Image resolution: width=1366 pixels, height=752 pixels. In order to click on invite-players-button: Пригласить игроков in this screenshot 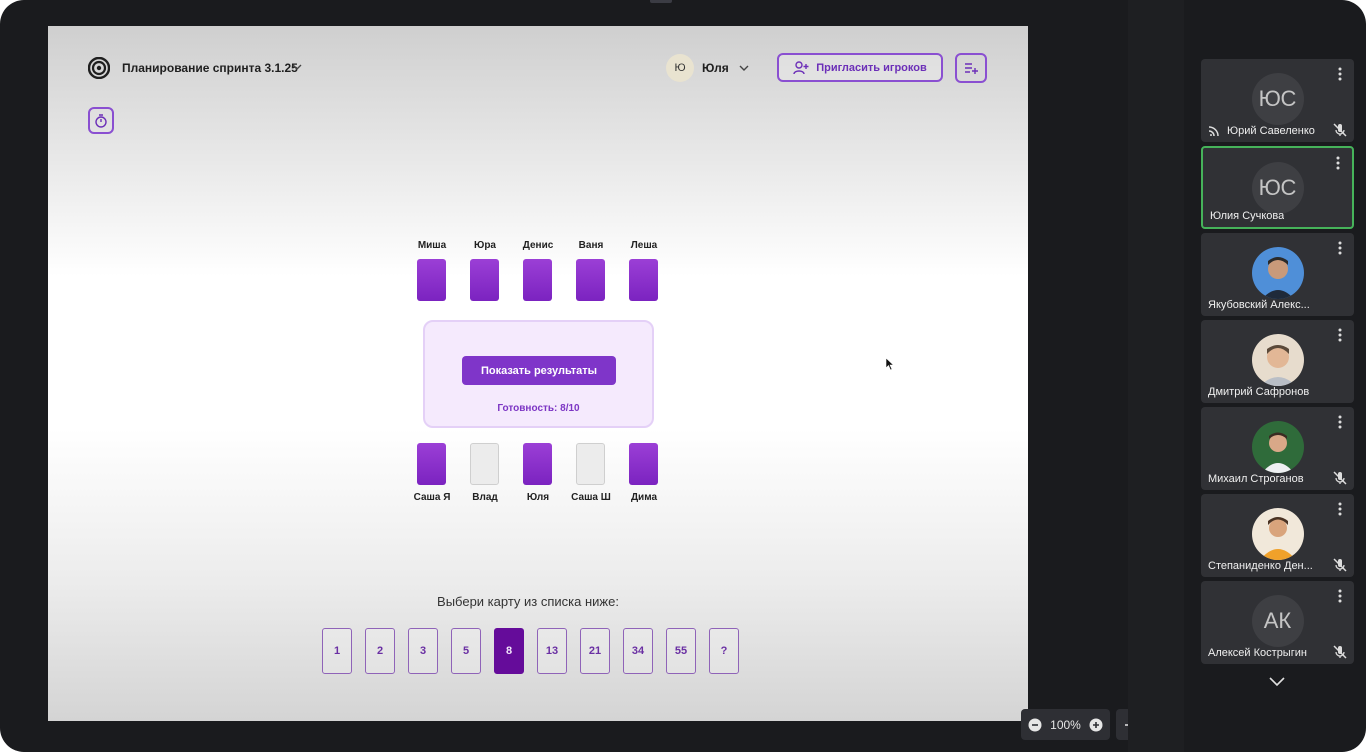, I will do `click(860, 67)`.